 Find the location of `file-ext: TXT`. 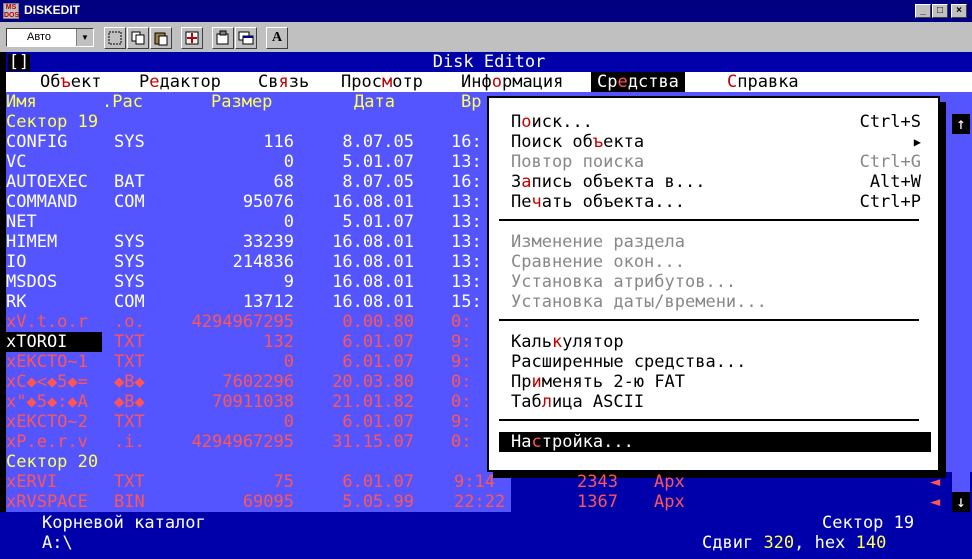

file-ext: TXT is located at coordinates (129, 342).